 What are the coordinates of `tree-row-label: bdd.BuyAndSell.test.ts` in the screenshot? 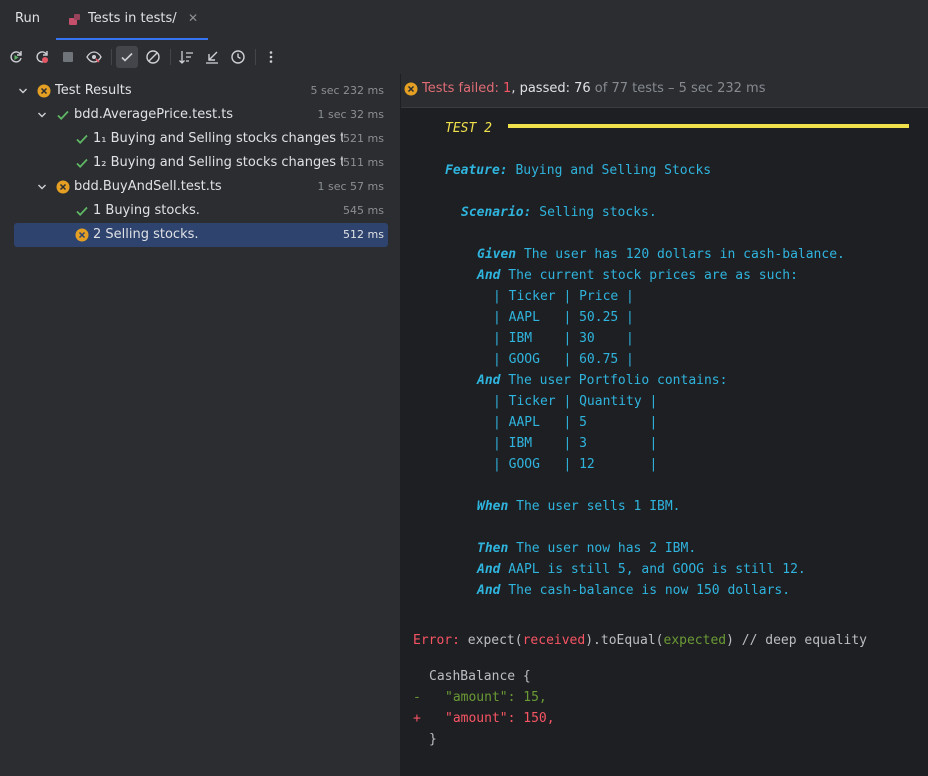 It's located at (148, 186).